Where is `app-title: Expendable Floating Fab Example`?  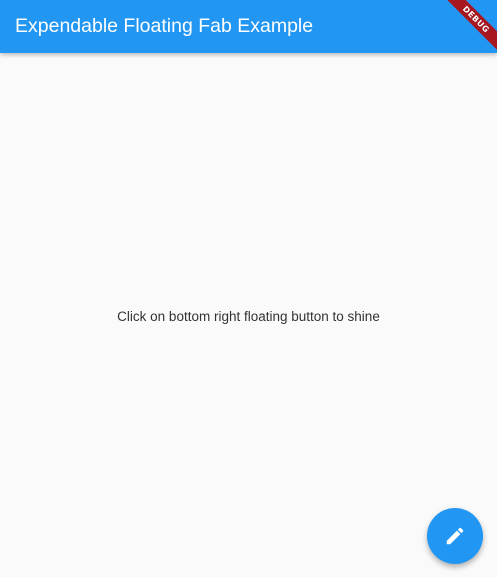 app-title: Expendable Floating Fab Example is located at coordinates (164, 26).